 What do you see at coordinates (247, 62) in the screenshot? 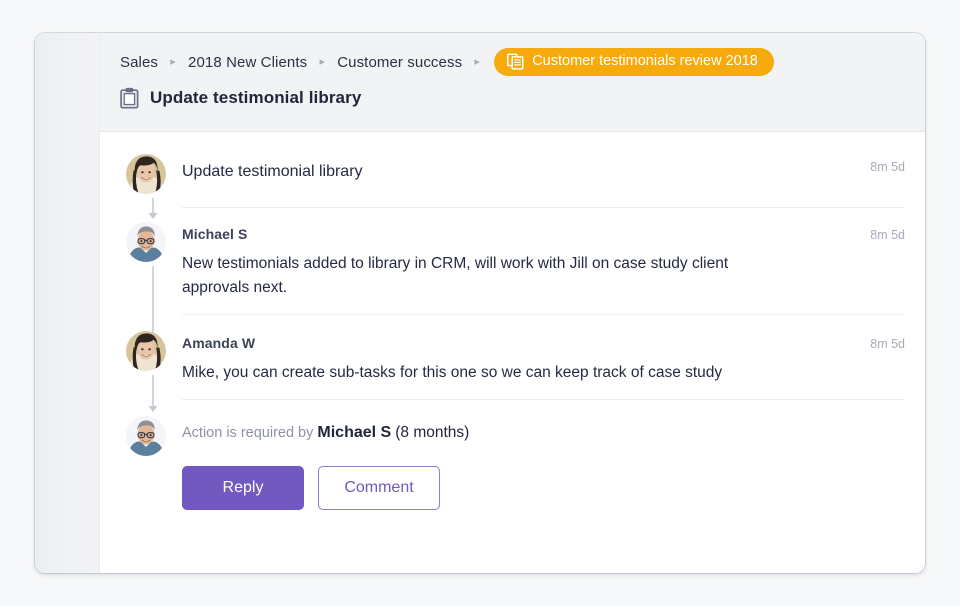
I see `breadcrumb-item-2018-new-clients: 2018 New Clients` at bounding box center [247, 62].